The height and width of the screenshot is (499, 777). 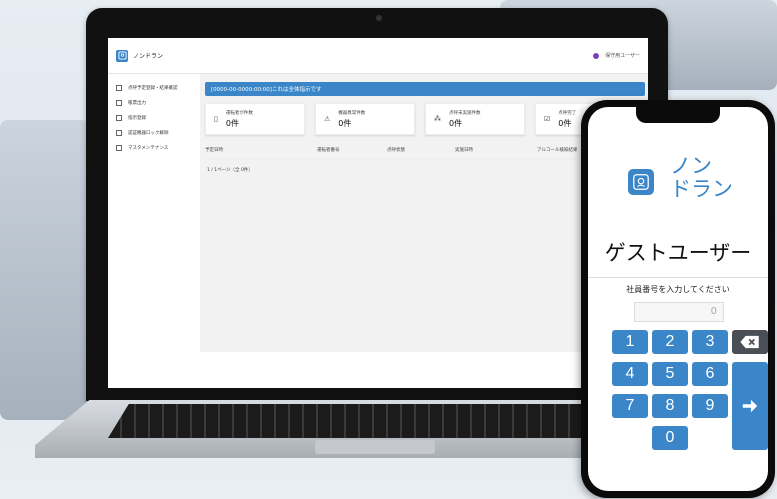 I want to click on sidebar-item-label: 指示登録, so click(x=137, y=118).